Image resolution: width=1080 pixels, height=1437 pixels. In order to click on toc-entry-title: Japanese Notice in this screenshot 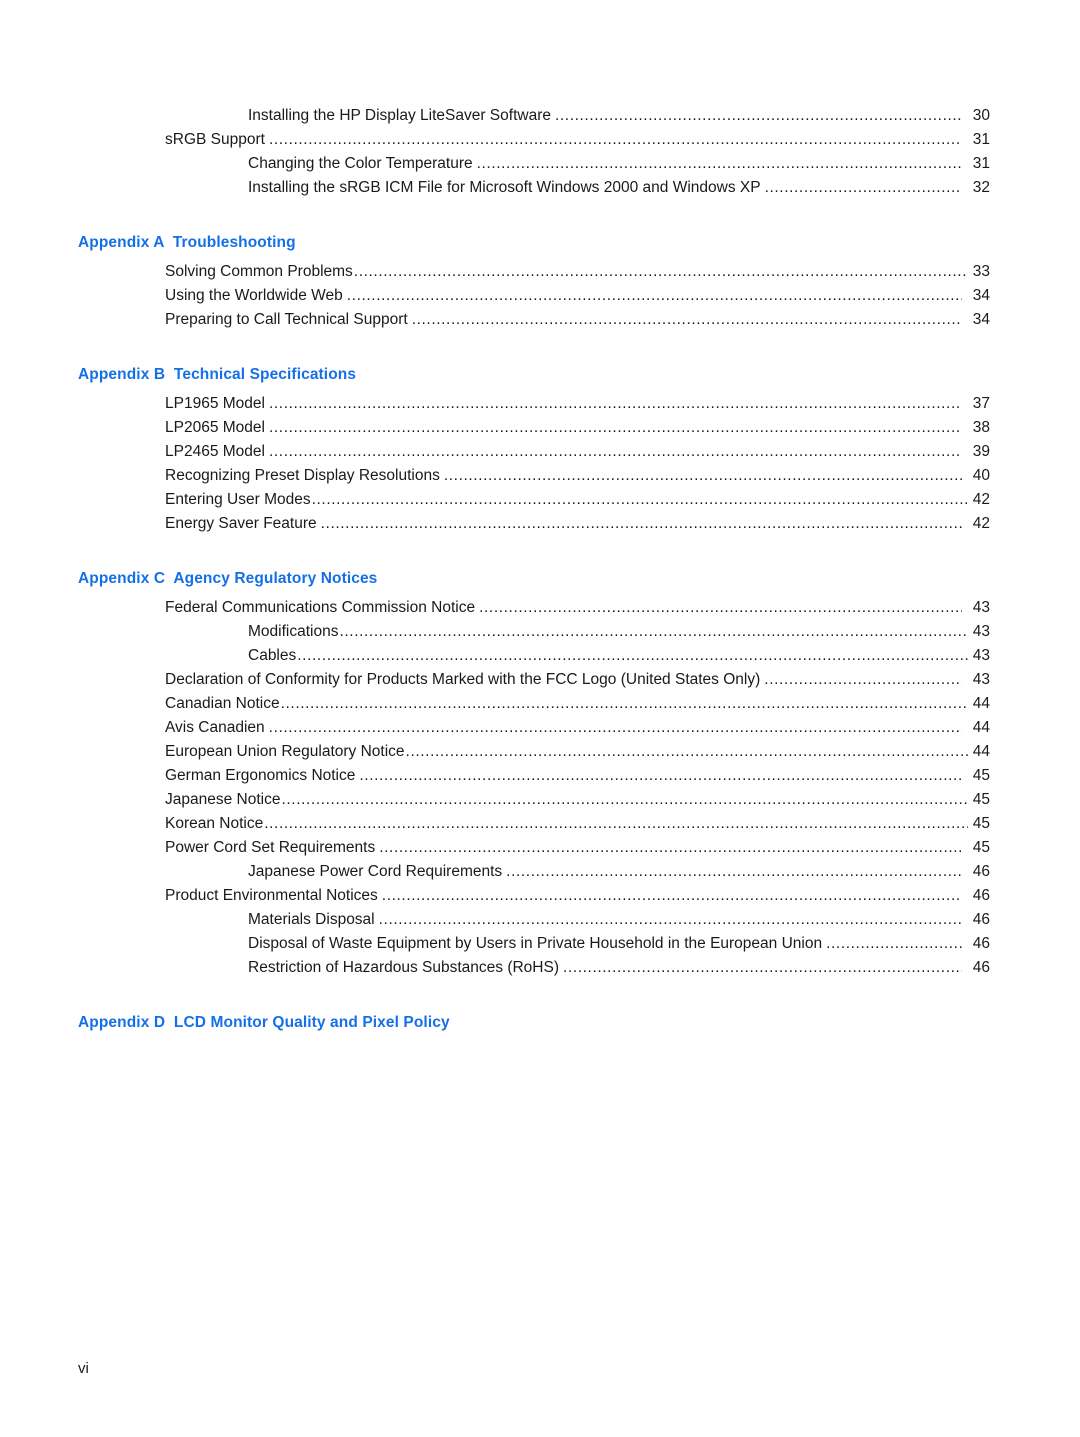, I will do `click(223, 799)`.